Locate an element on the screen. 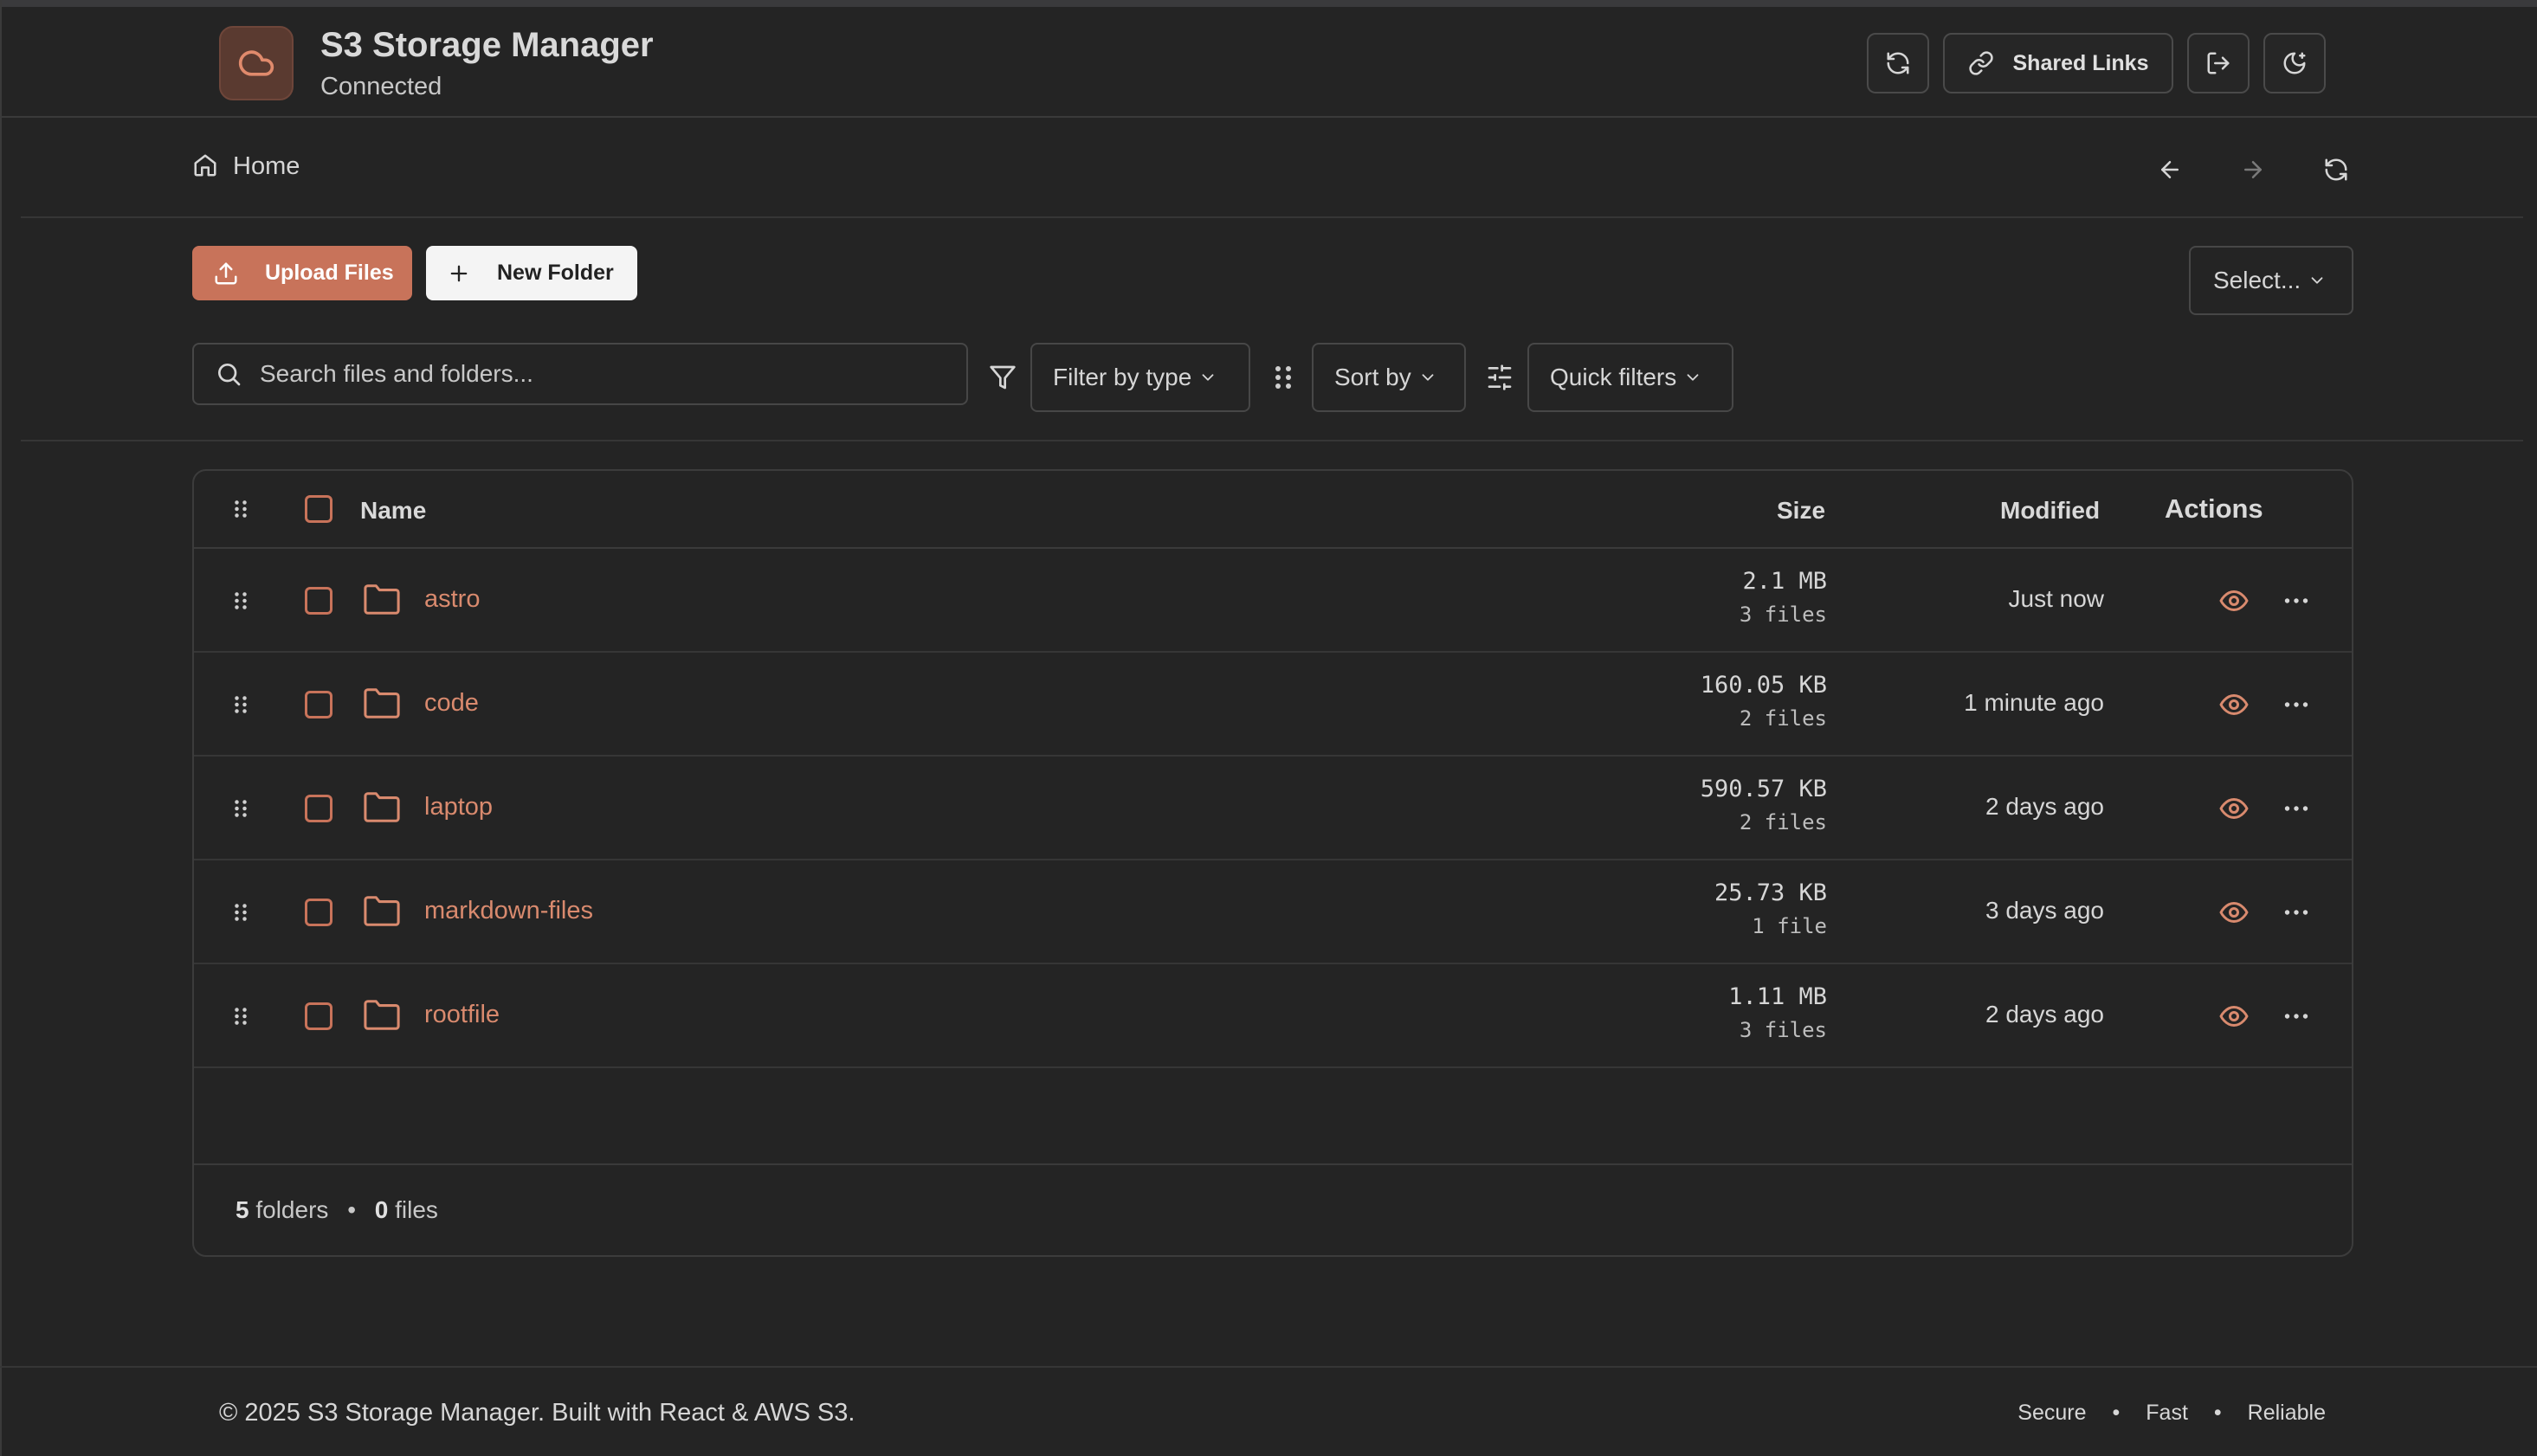 Image resolution: width=2537 pixels, height=1456 pixels. folders-count: 5 is located at coordinates (242, 1209).